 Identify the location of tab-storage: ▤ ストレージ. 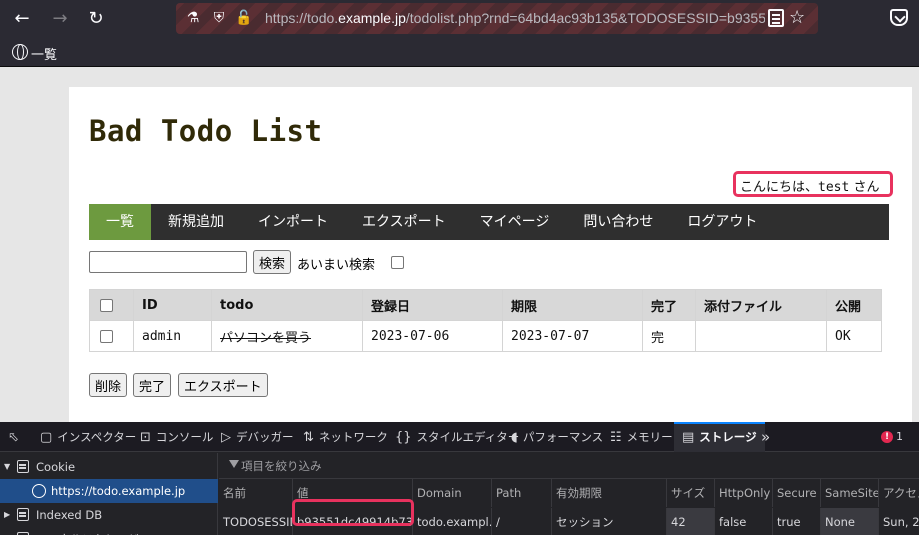
(719, 437).